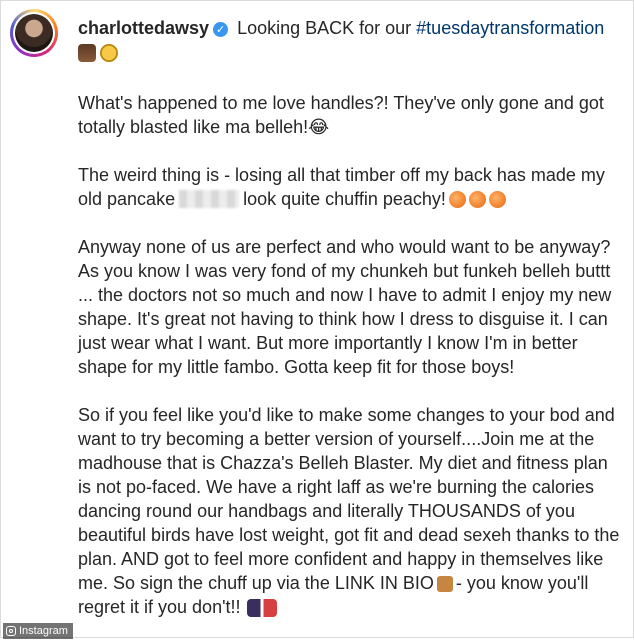 This screenshot has width=634, height=643. I want to click on watermark-label: Instagram, so click(43, 631).